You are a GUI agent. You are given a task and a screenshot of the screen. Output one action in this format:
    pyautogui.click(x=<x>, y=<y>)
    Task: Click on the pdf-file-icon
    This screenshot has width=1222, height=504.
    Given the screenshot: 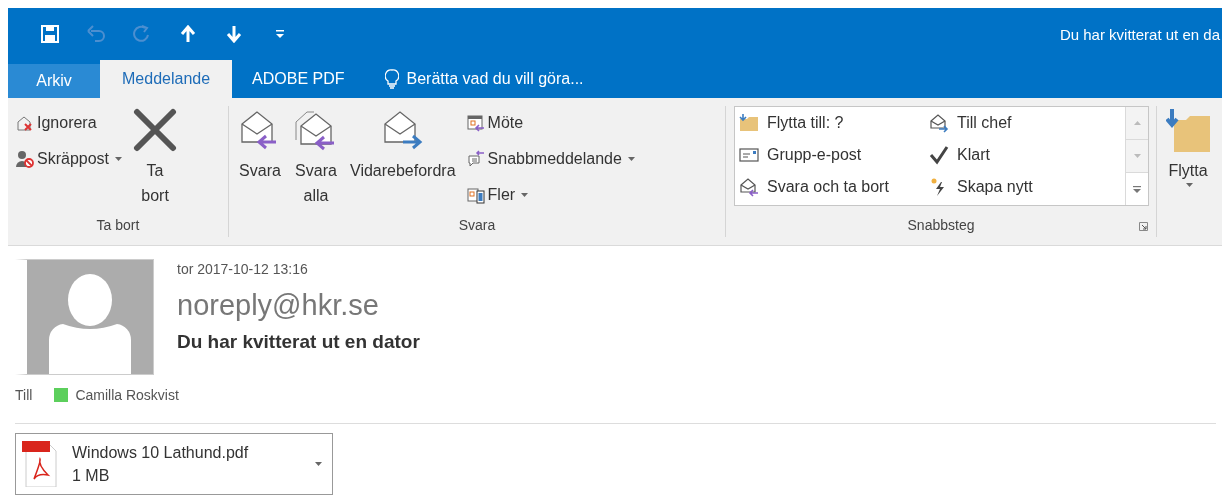 What is the action you would take?
    pyautogui.click(x=40, y=464)
    